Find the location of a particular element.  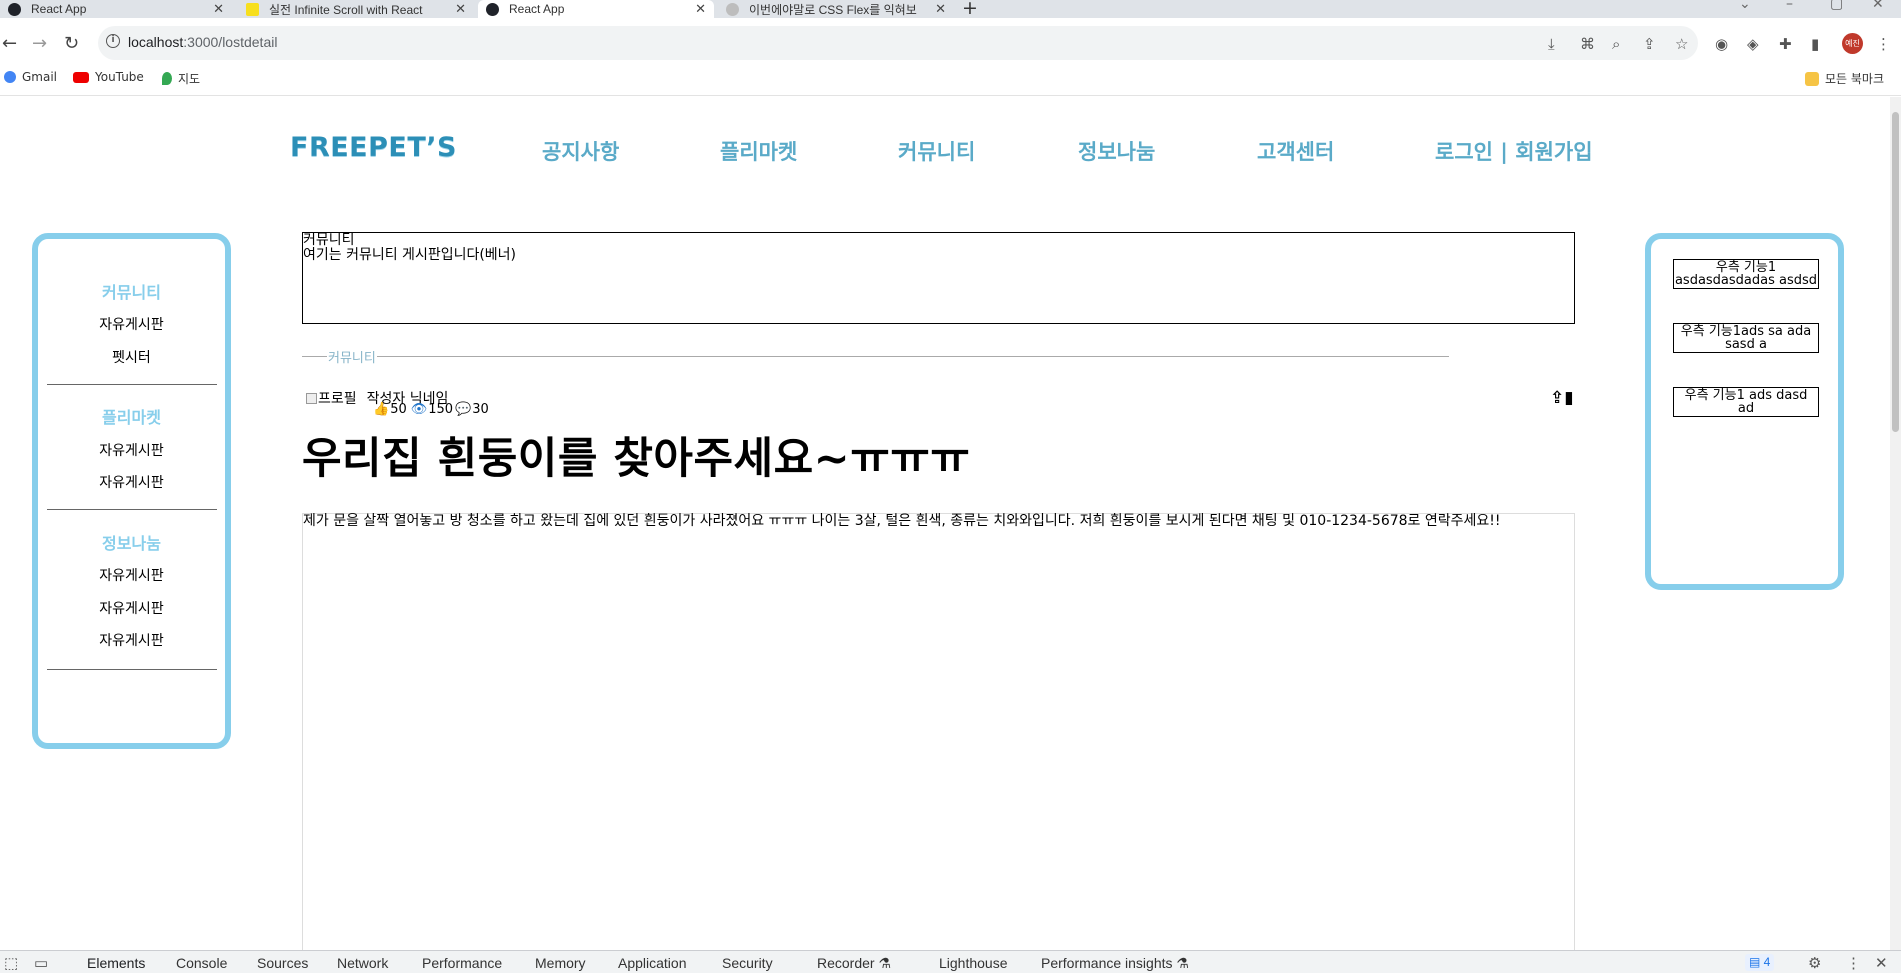

nav-customer-center: 고객센터 is located at coordinates (1295, 151).